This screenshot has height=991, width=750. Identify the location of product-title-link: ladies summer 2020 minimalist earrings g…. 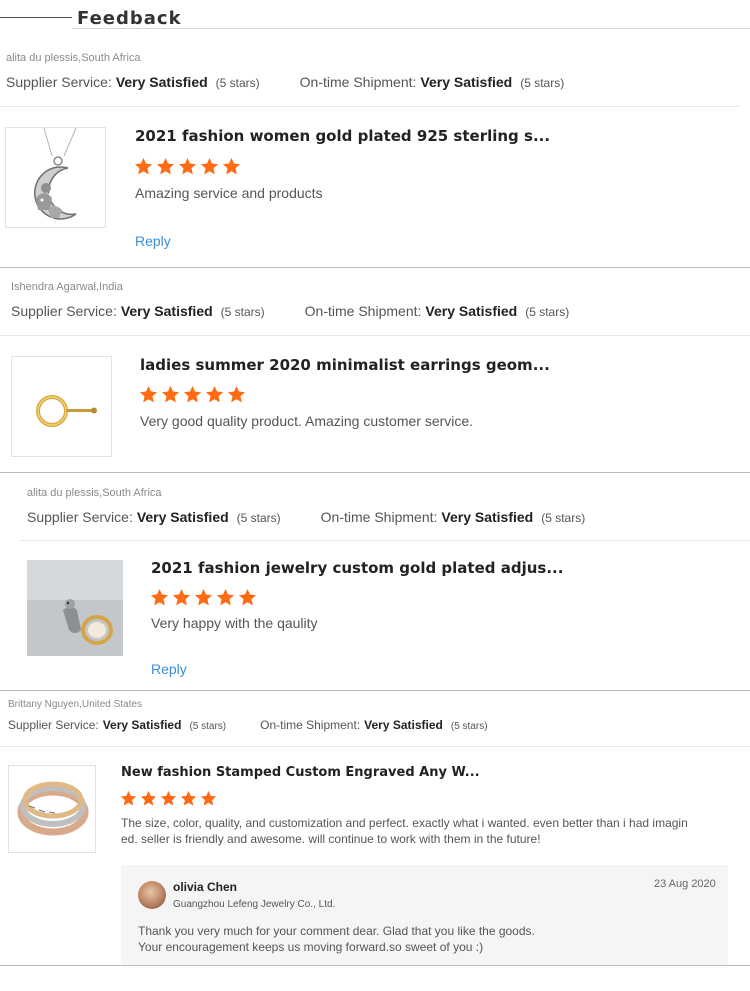
(345, 365).